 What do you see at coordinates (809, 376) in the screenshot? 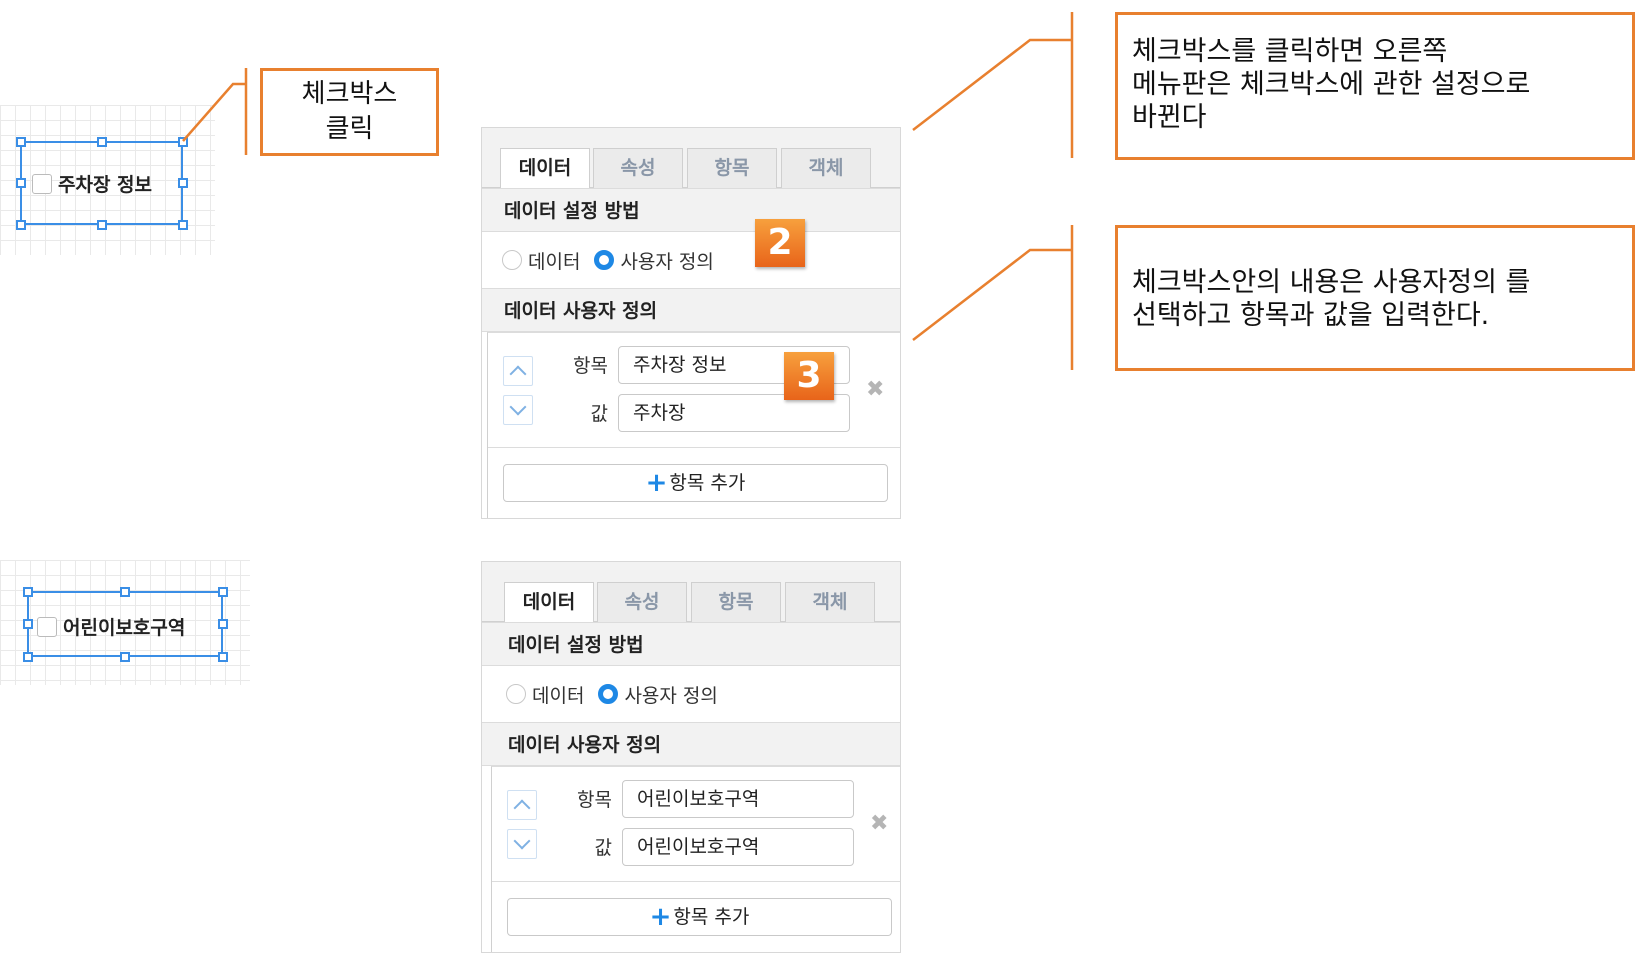
I see `step-badge-3: 3` at bounding box center [809, 376].